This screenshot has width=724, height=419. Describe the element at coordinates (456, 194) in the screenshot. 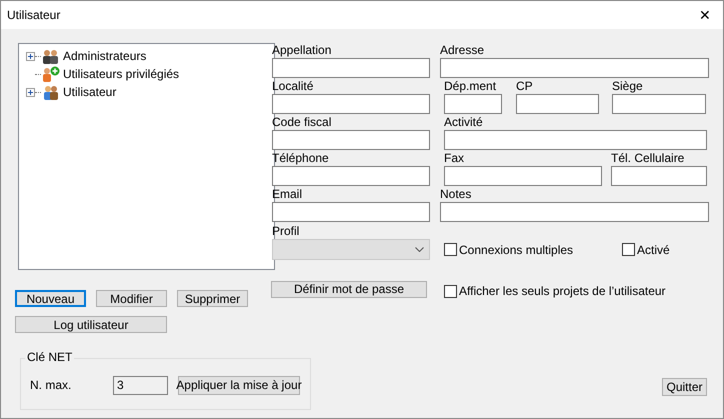

I see `field-label: Notes` at that location.